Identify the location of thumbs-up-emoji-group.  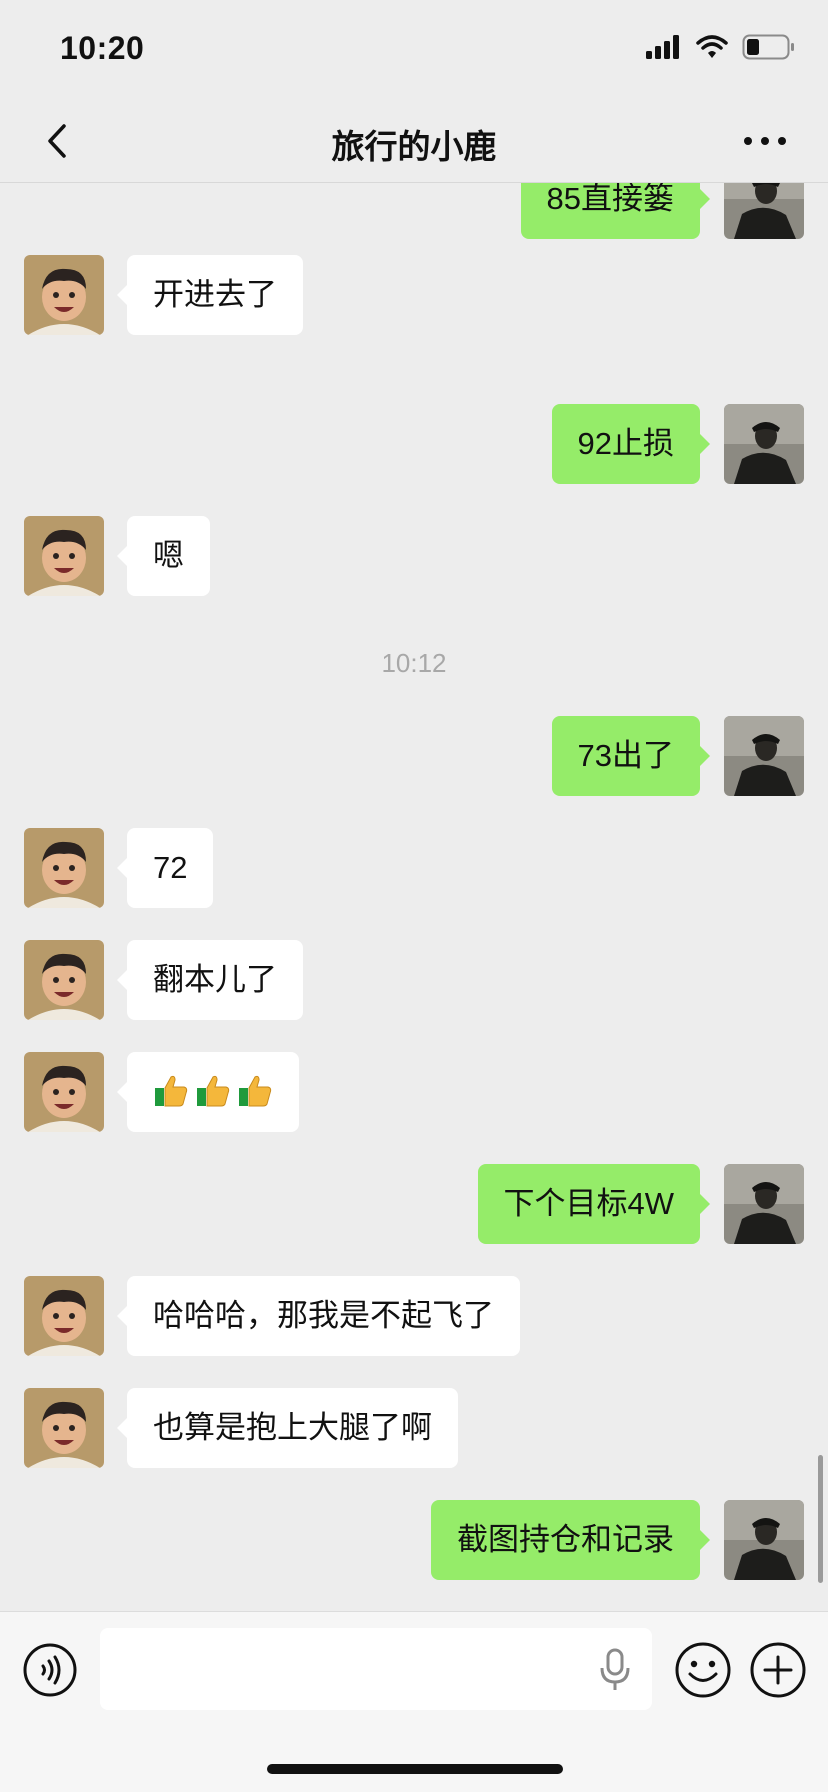
(213, 1091).